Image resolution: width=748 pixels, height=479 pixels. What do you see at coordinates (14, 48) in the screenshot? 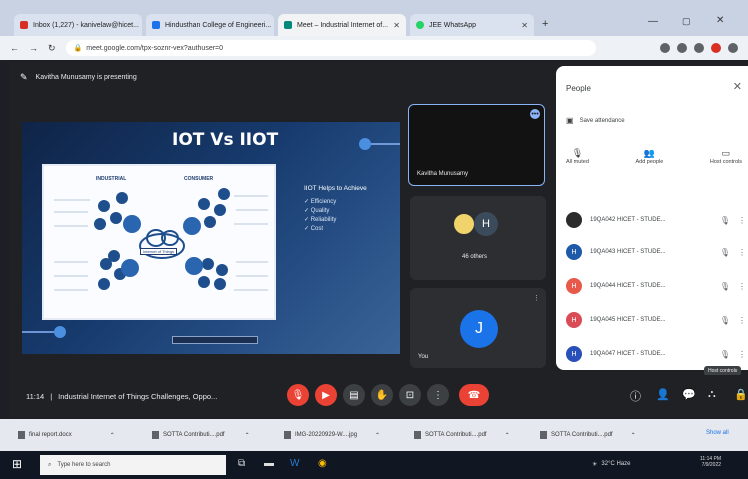
I see `back-icon: ←` at bounding box center [14, 48].